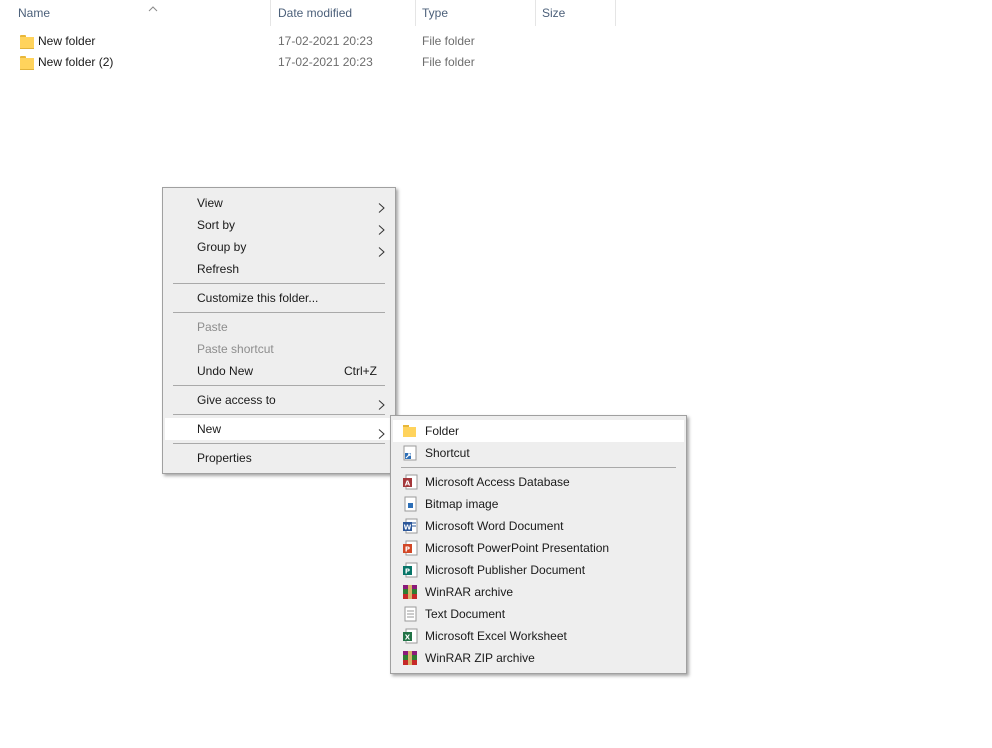 This screenshot has width=992, height=748. I want to click on menu-item-label: Paste shortcut, so click(235, 349).